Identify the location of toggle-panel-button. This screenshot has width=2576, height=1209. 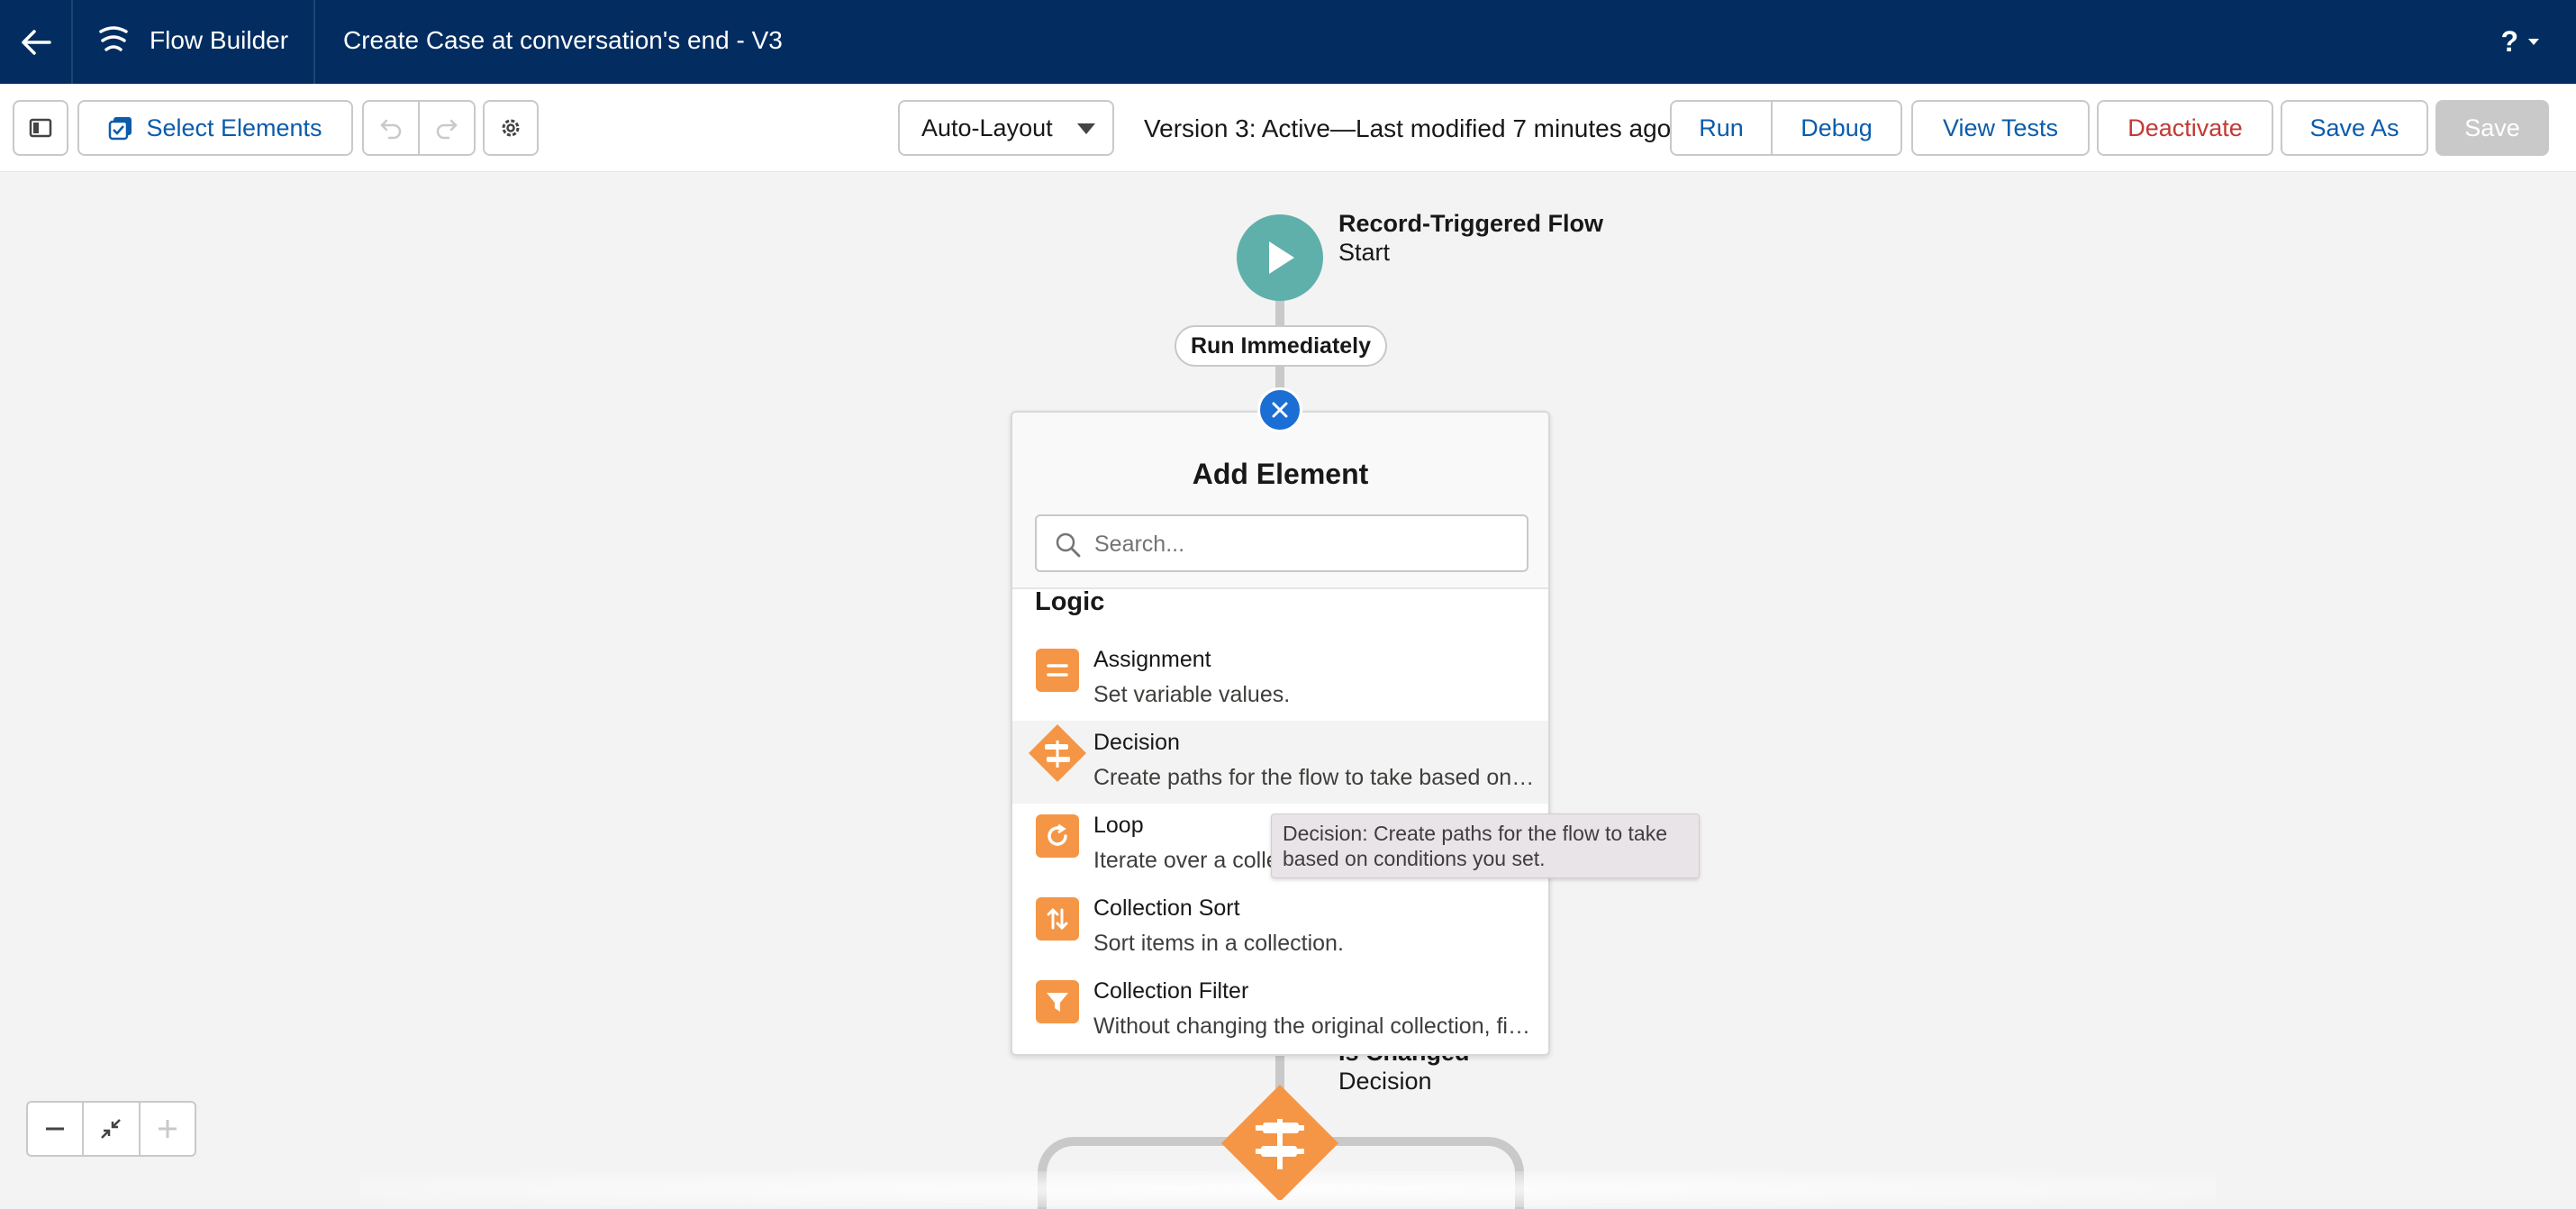
(40, 128).